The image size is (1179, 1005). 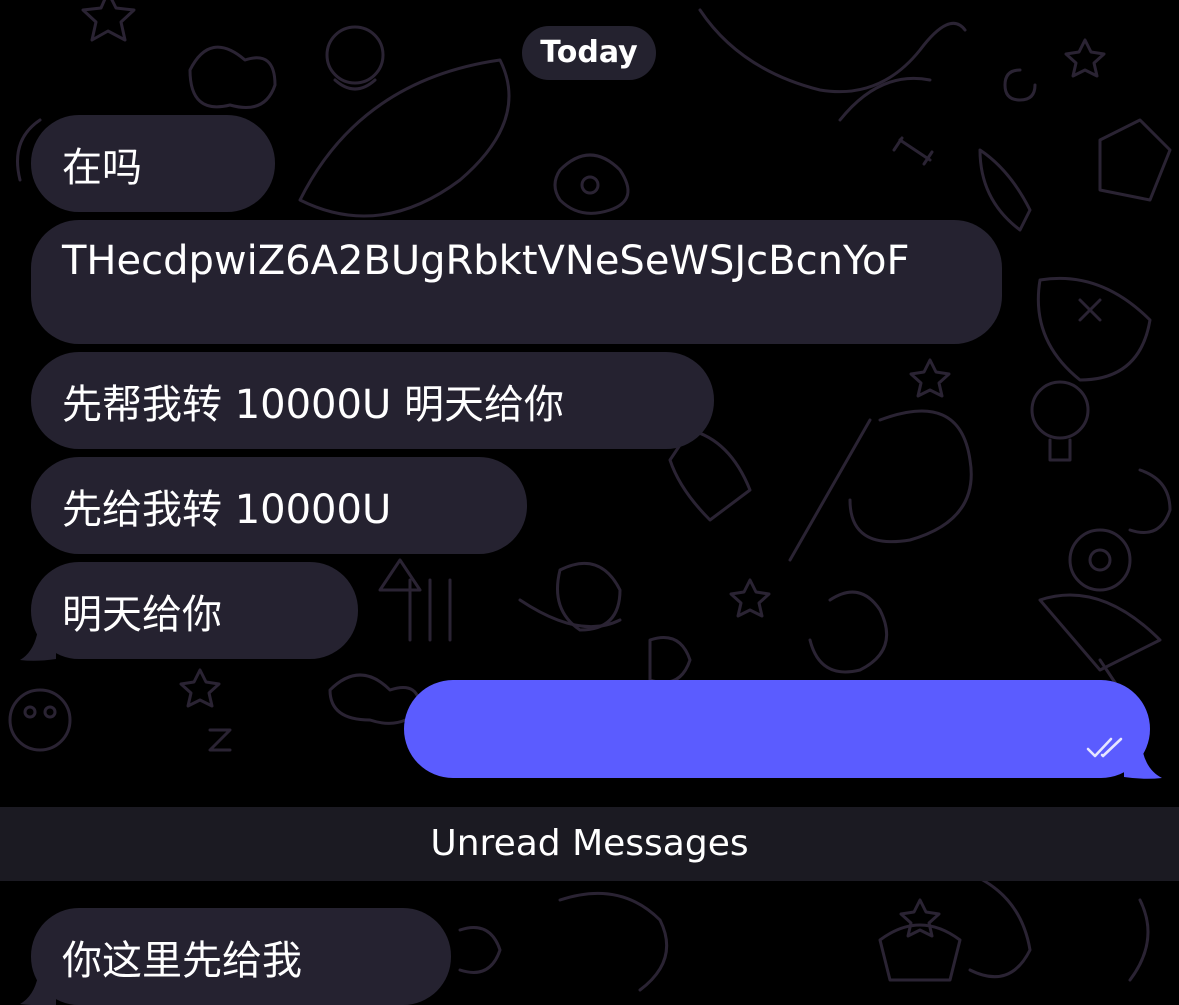 What do you see at coordinates (182, 960) in the screenshot?
I see `message-text: 你这里先给我` at bounding box center [182, 960].